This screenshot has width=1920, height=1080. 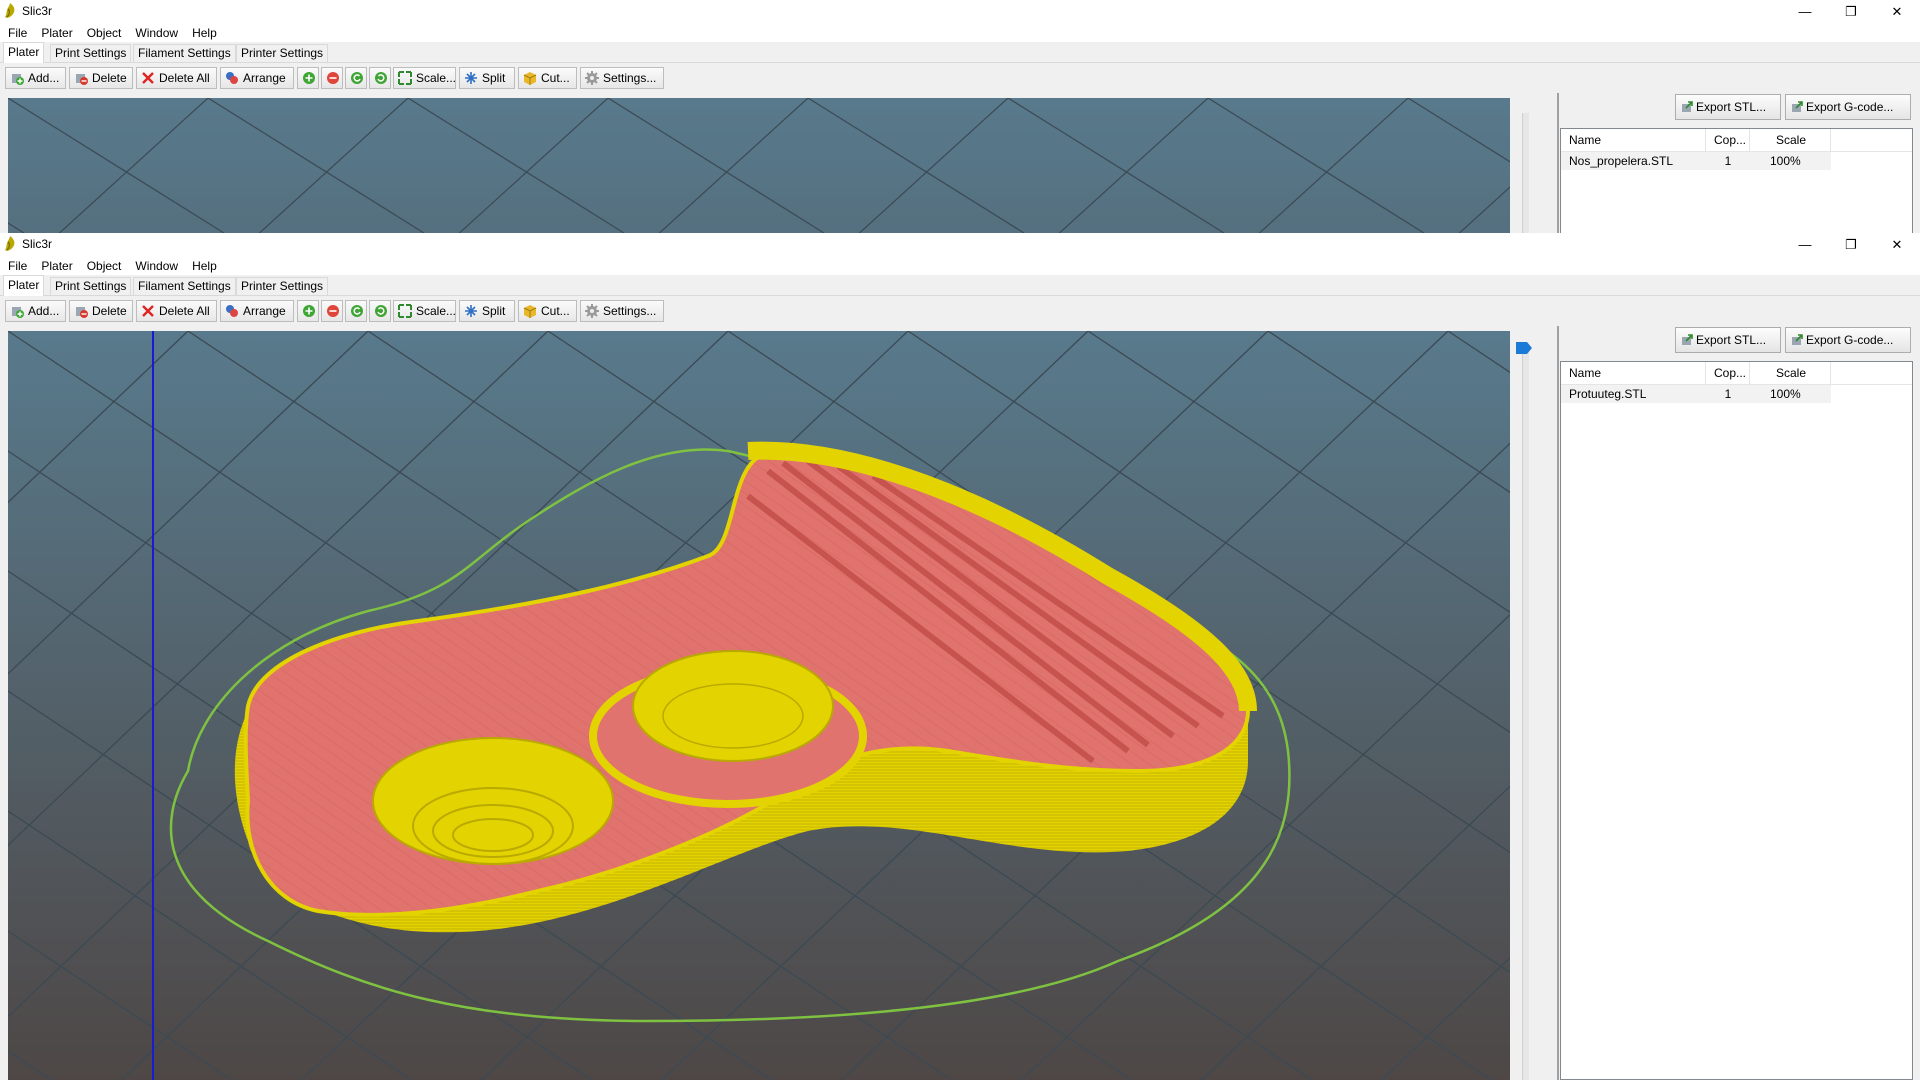 I want to click on list-header: Name Cop... Scale, so click(x=1736, y=373).